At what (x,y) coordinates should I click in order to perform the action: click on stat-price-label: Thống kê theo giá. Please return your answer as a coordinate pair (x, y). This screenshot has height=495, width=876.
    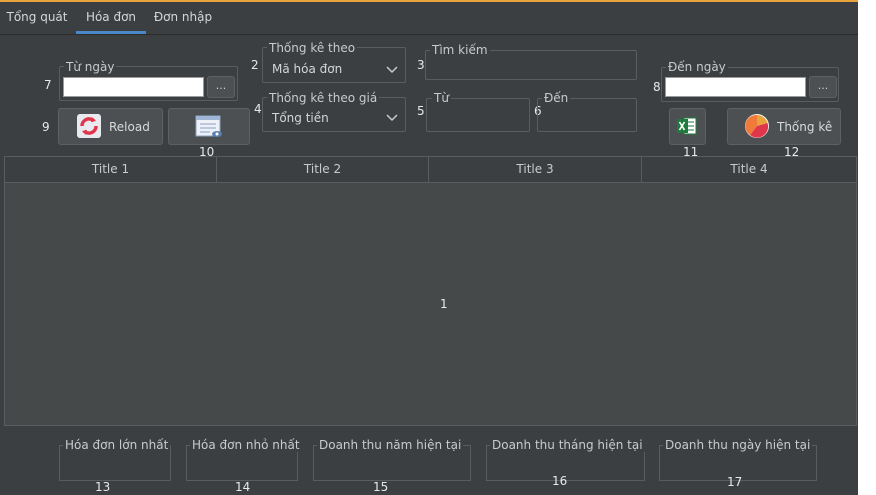
    Looking at the image, I should click on (323, 98).